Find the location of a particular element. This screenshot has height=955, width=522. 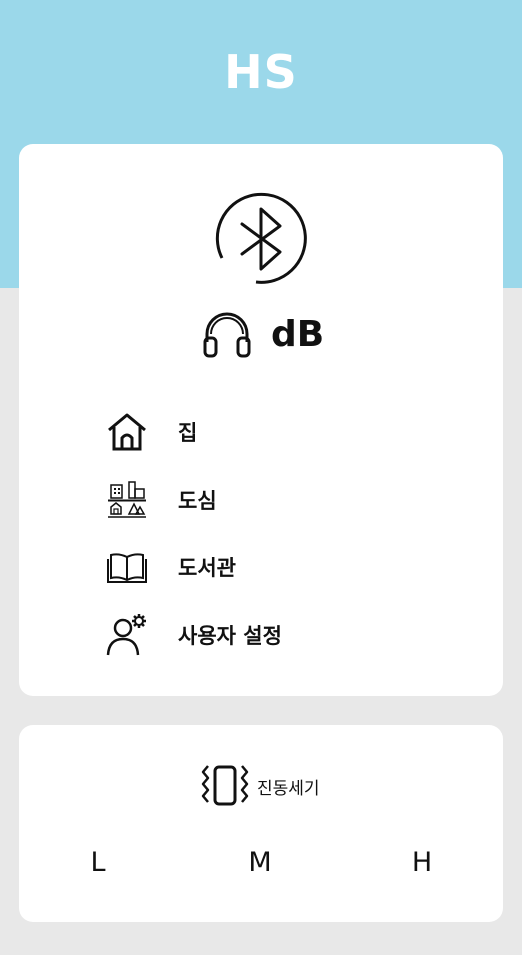

menu-label-library: 도서관 is located at coordinates (207, 568).